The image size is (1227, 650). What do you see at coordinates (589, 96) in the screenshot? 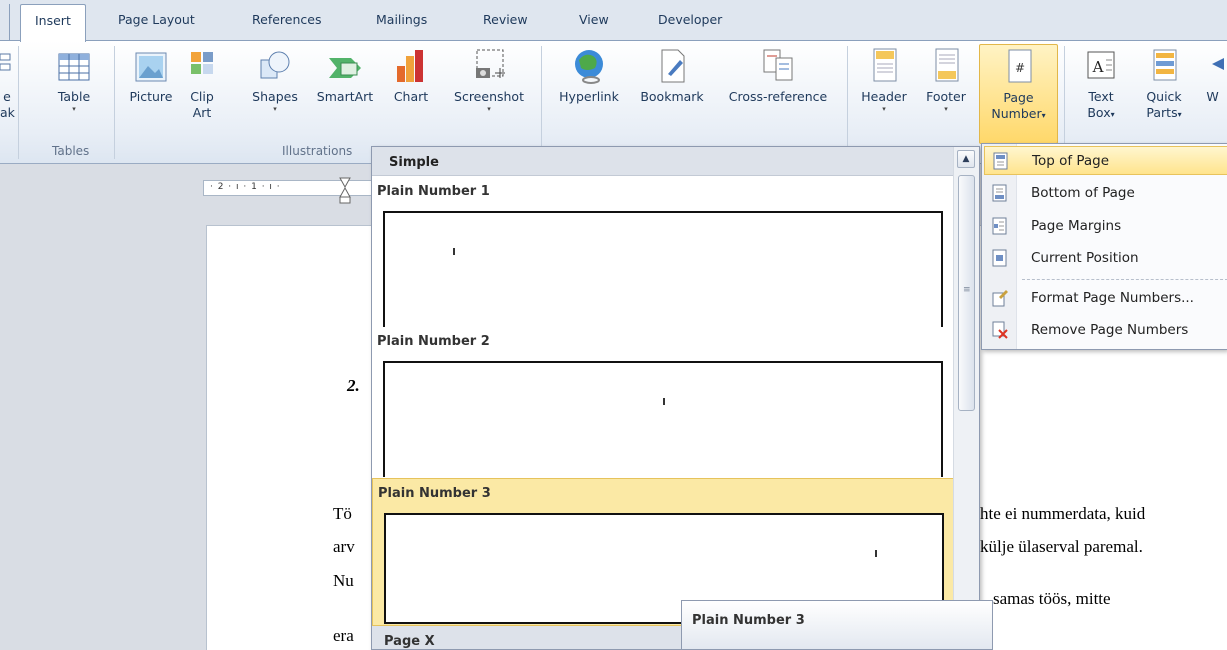
I see `hyperlink-label: Hyperlink` at bounding box center [589, 96].